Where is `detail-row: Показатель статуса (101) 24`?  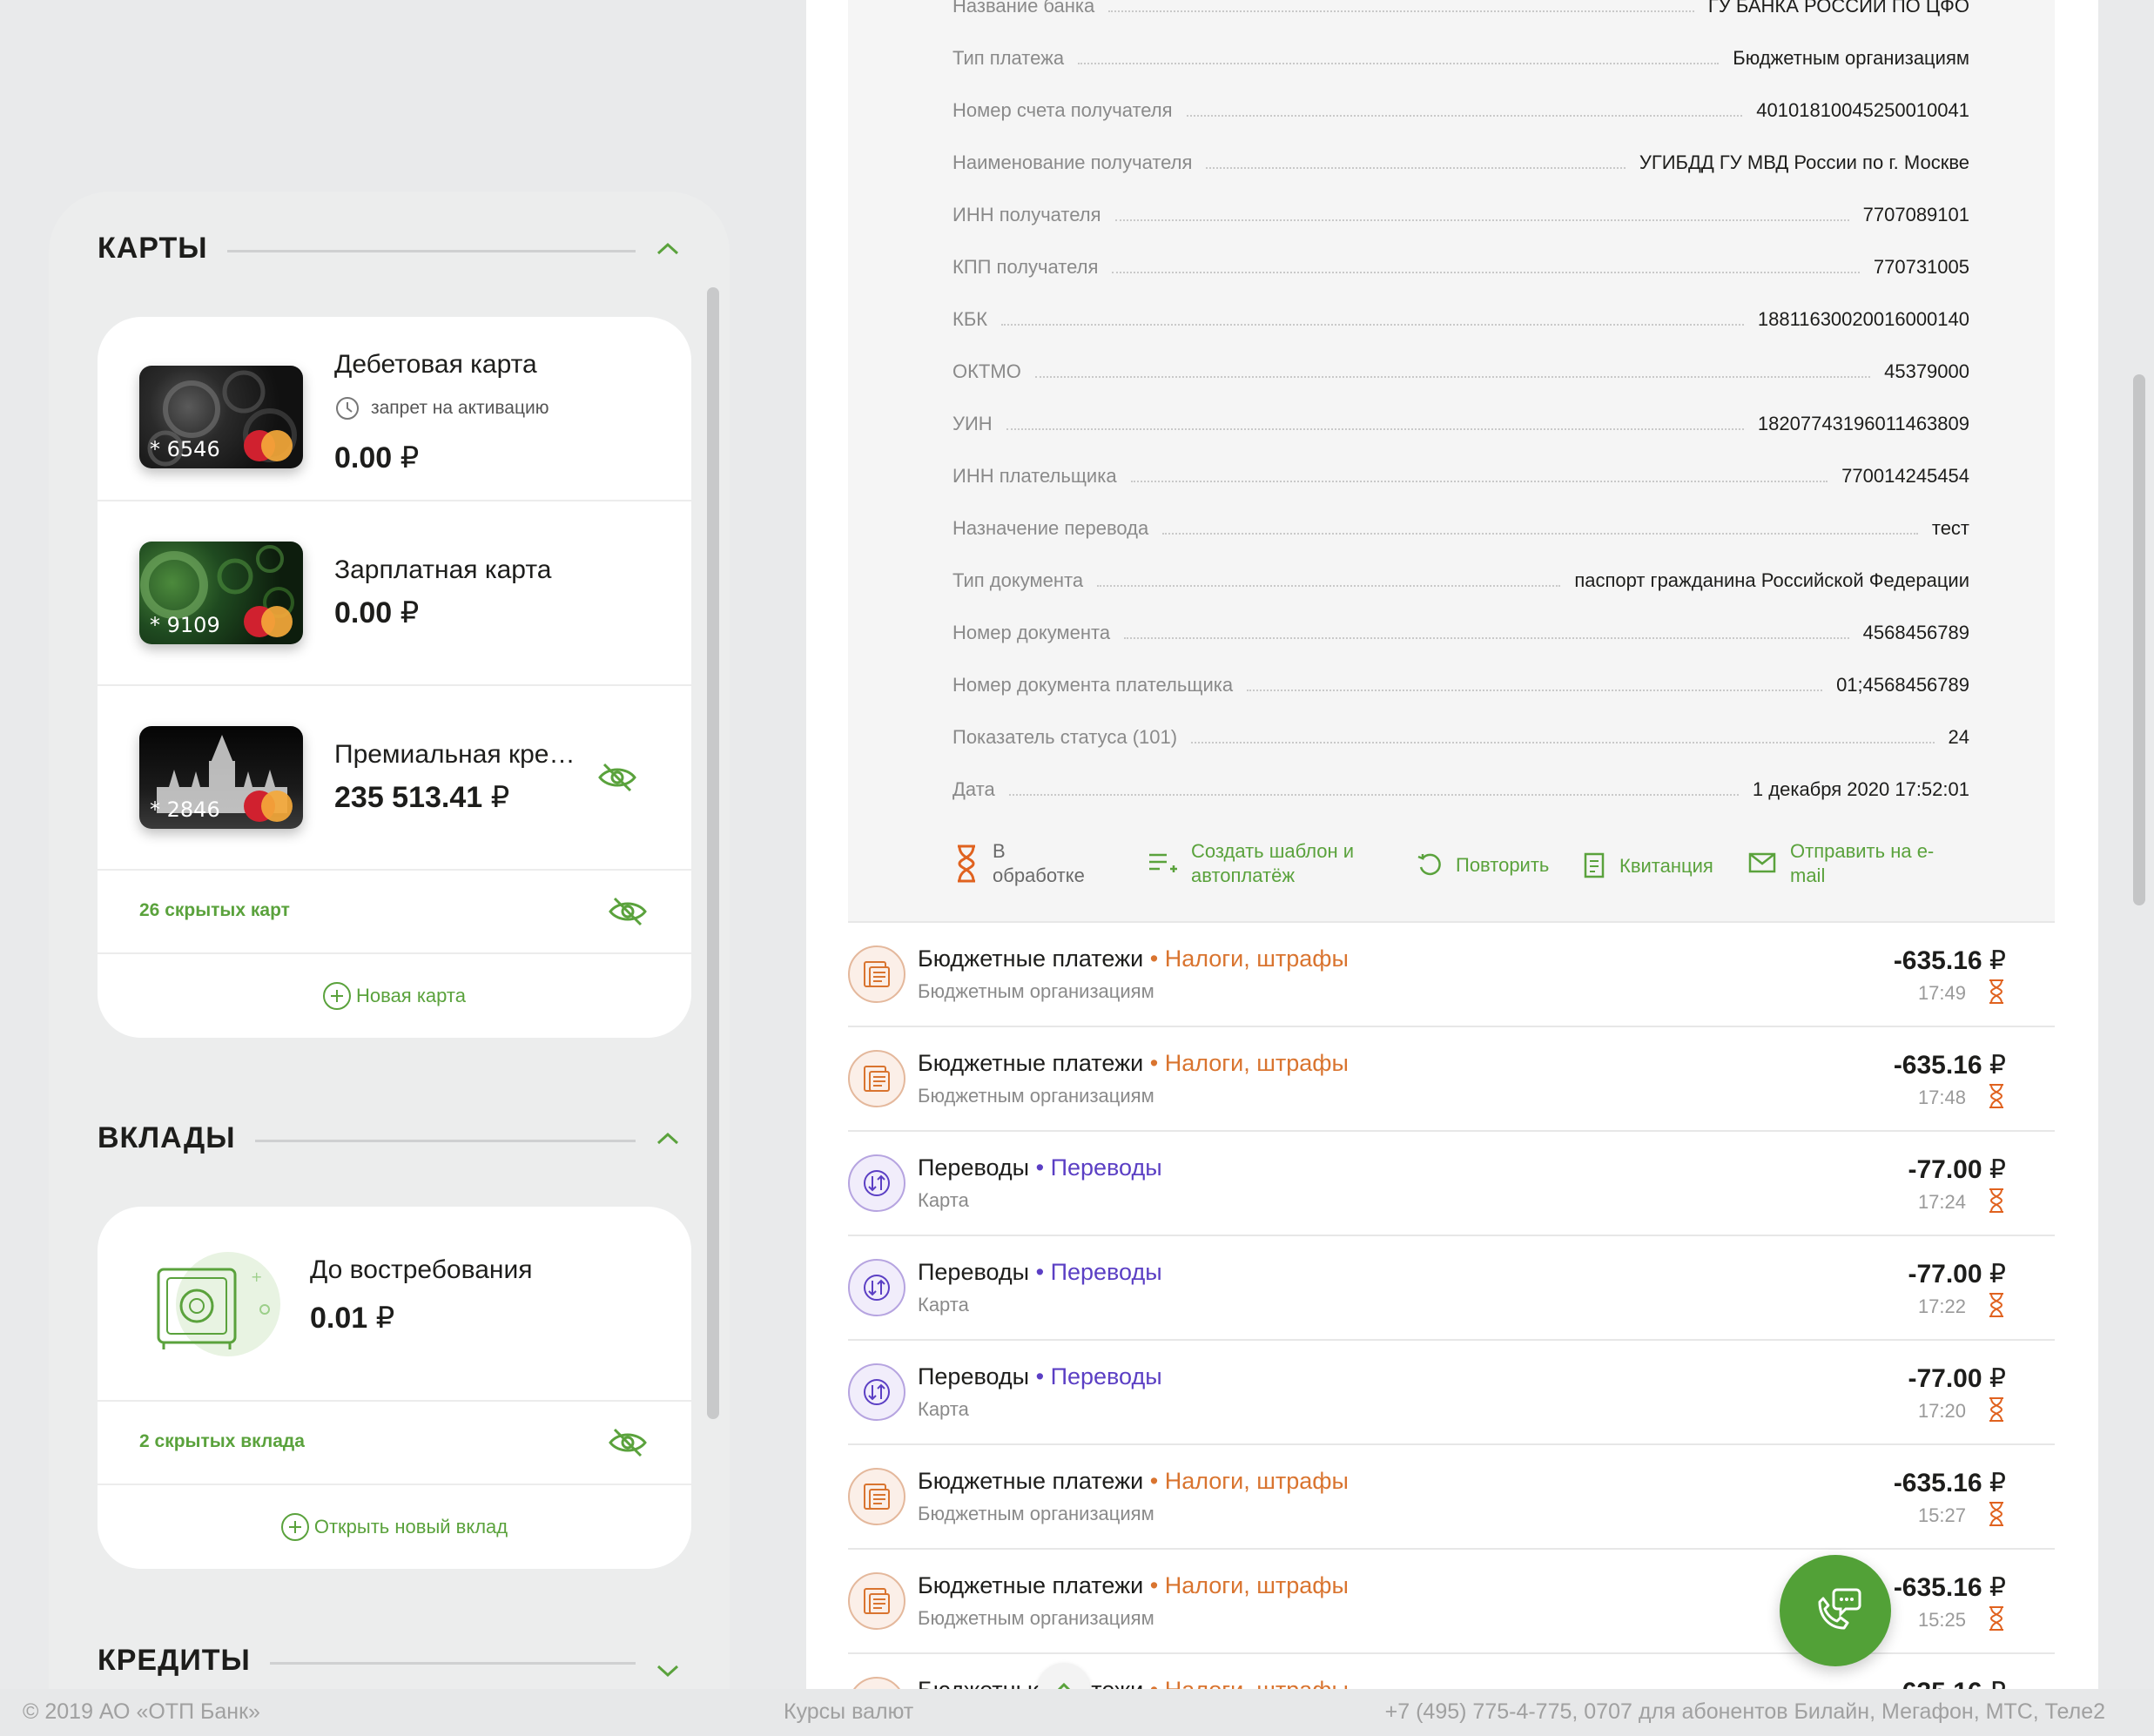
detail-row: Показатель статуса (101) 24 is located at coordinates (1460, 731).